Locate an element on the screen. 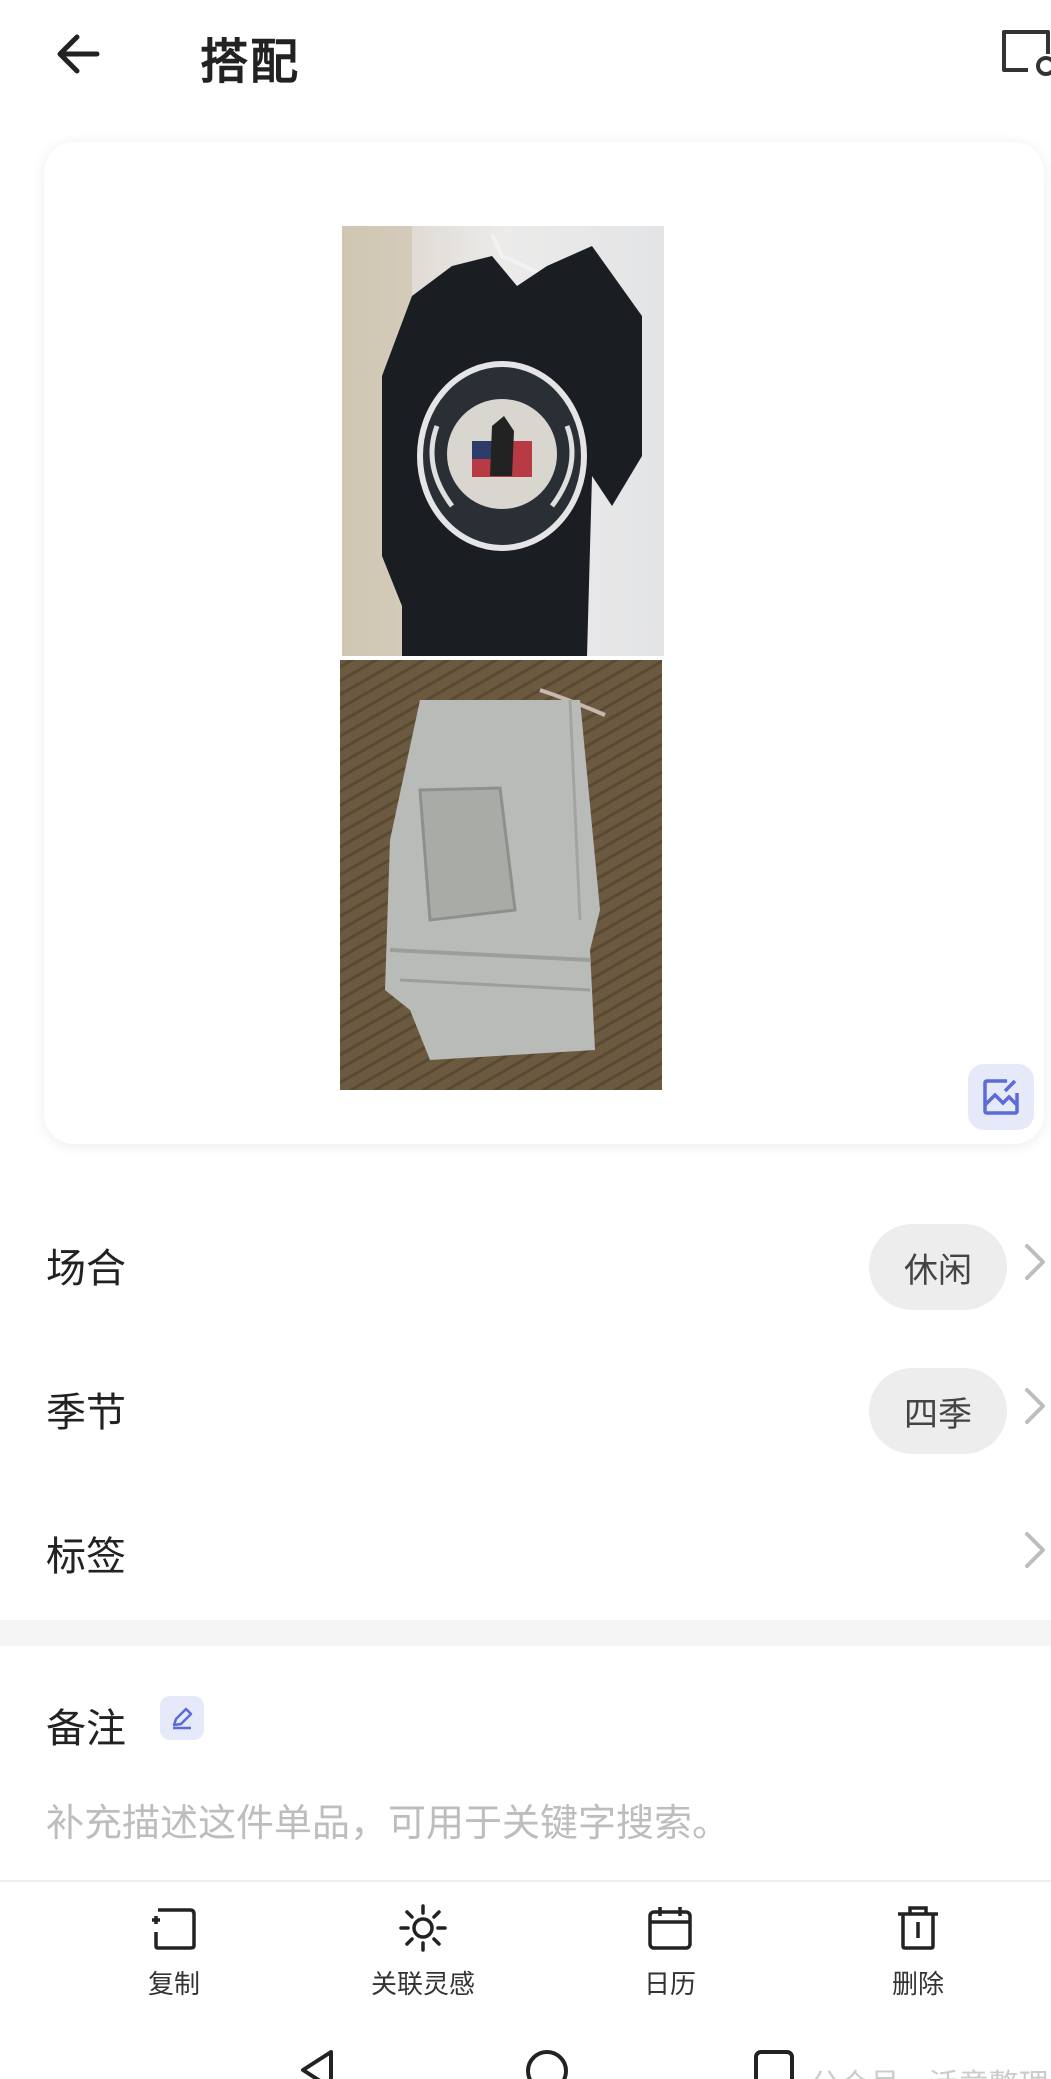  edit-image-button is located at coordinates (1001, 1097).